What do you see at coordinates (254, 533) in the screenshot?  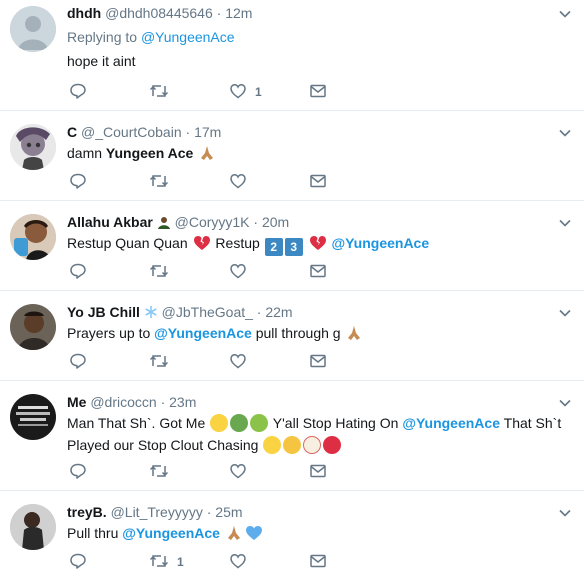 I see `blue-heart-emoji` at bounding box center [254, 533].